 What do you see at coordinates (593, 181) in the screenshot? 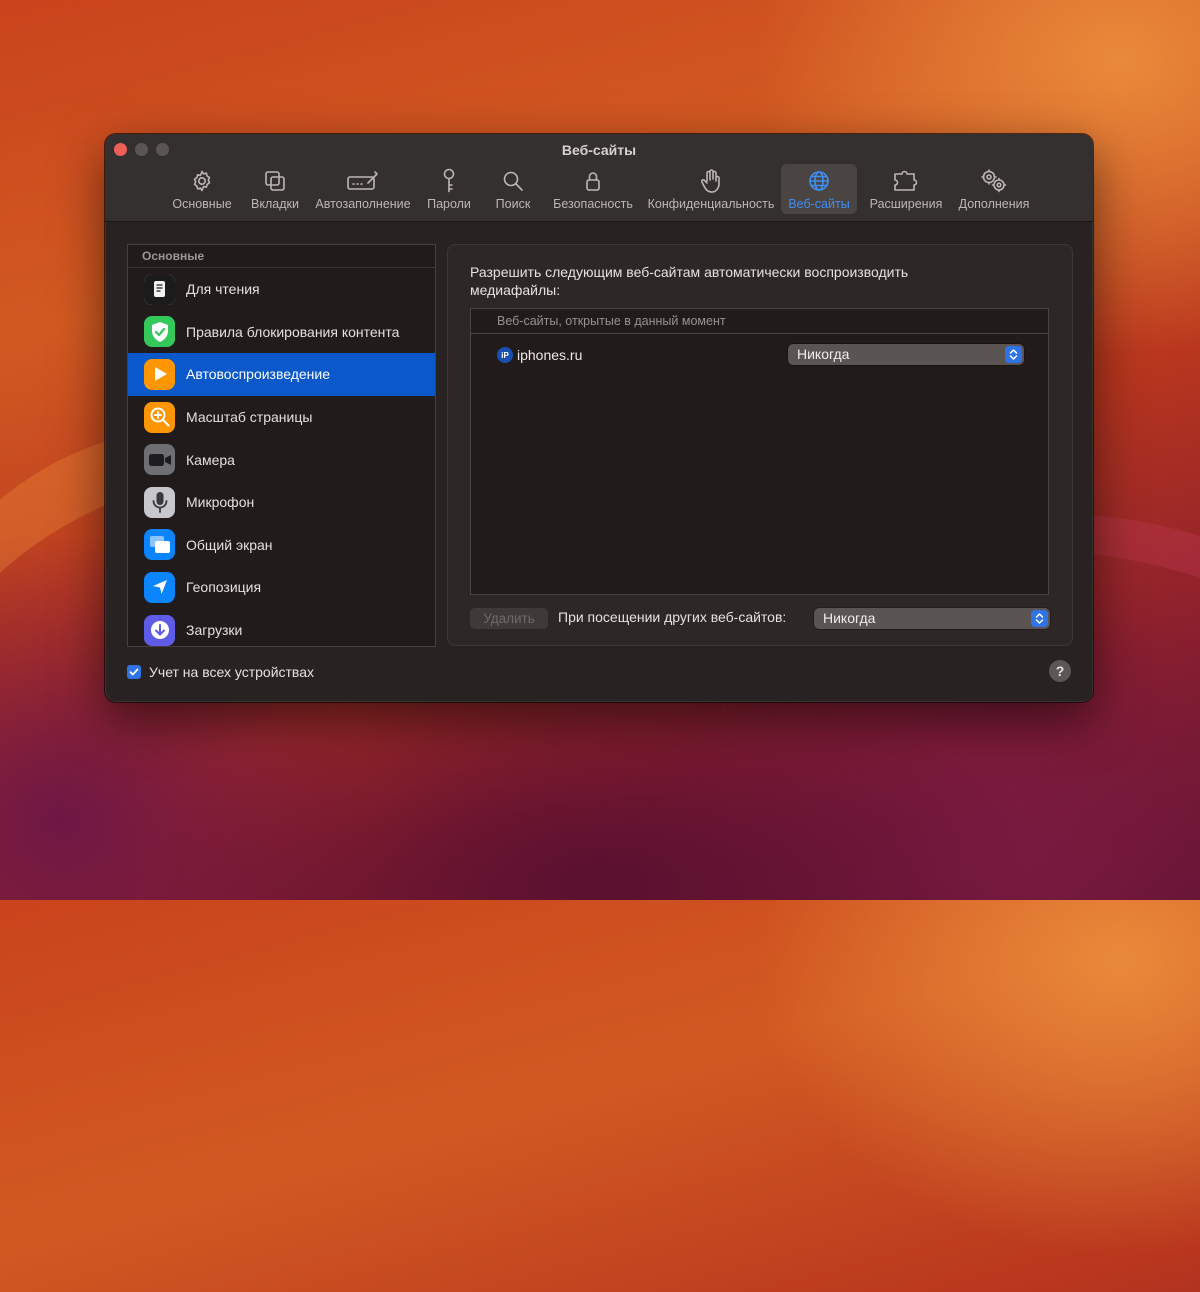
I see `lock-icon` at bounding box center [593, 181].